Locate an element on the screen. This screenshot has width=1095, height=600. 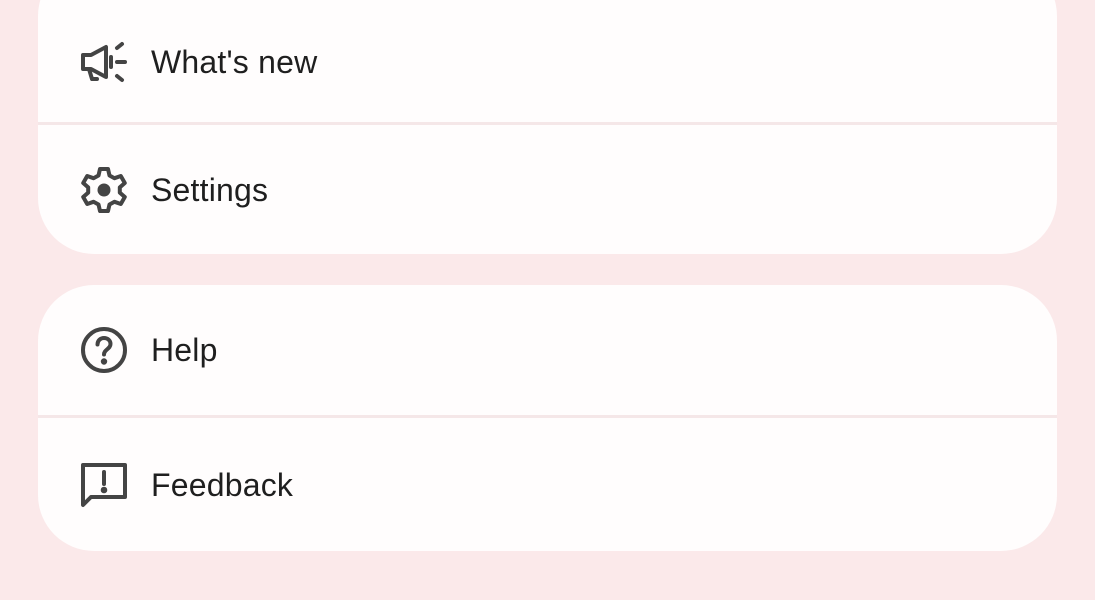
help-circle-icon is located at coordinates (104, 350).